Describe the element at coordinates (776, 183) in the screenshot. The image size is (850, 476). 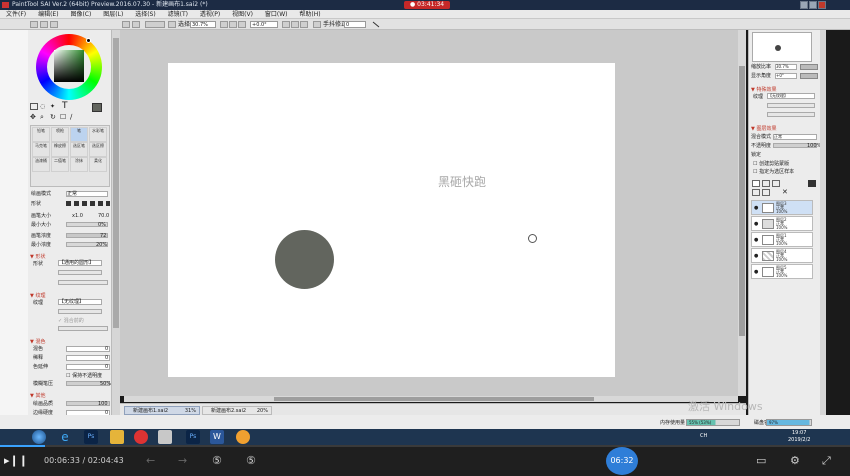
I see `new-linework-icon` at that location.